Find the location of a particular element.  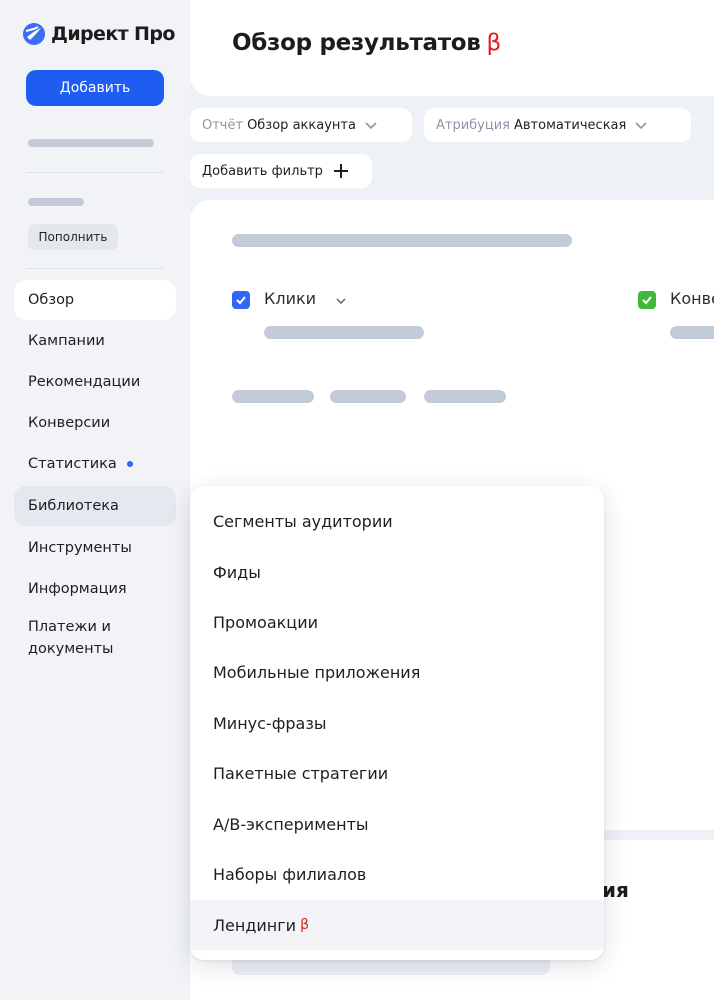

nav-item-label: Библиотека is located at coordinates (73, 506).